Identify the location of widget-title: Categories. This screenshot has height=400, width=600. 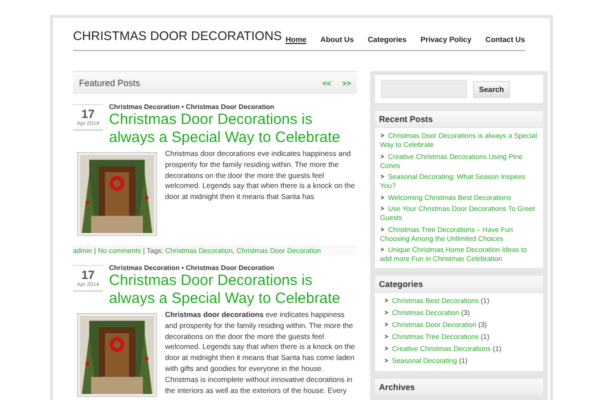
(459, 284).